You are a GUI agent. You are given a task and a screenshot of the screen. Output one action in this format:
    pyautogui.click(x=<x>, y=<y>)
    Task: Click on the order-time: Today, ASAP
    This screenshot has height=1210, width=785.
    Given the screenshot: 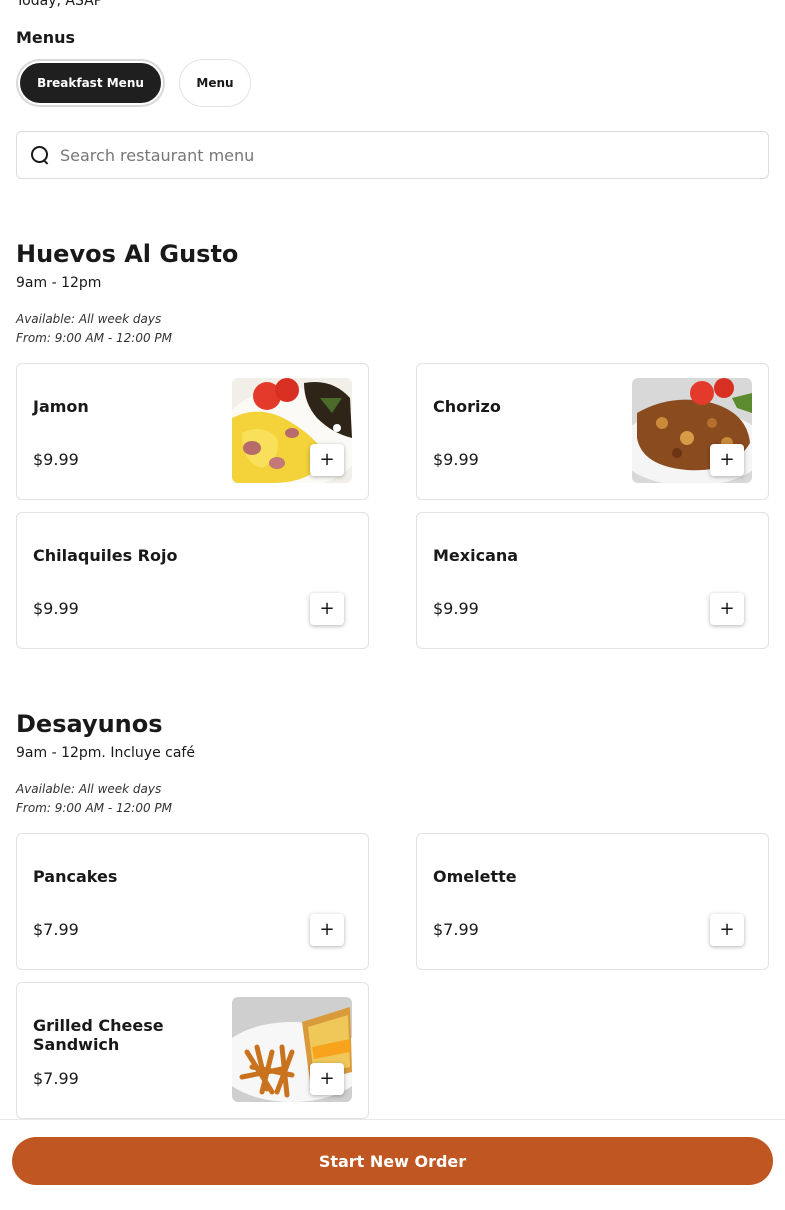 What is the action you would take?
    pyautogui.click(x=59, y=4)
    